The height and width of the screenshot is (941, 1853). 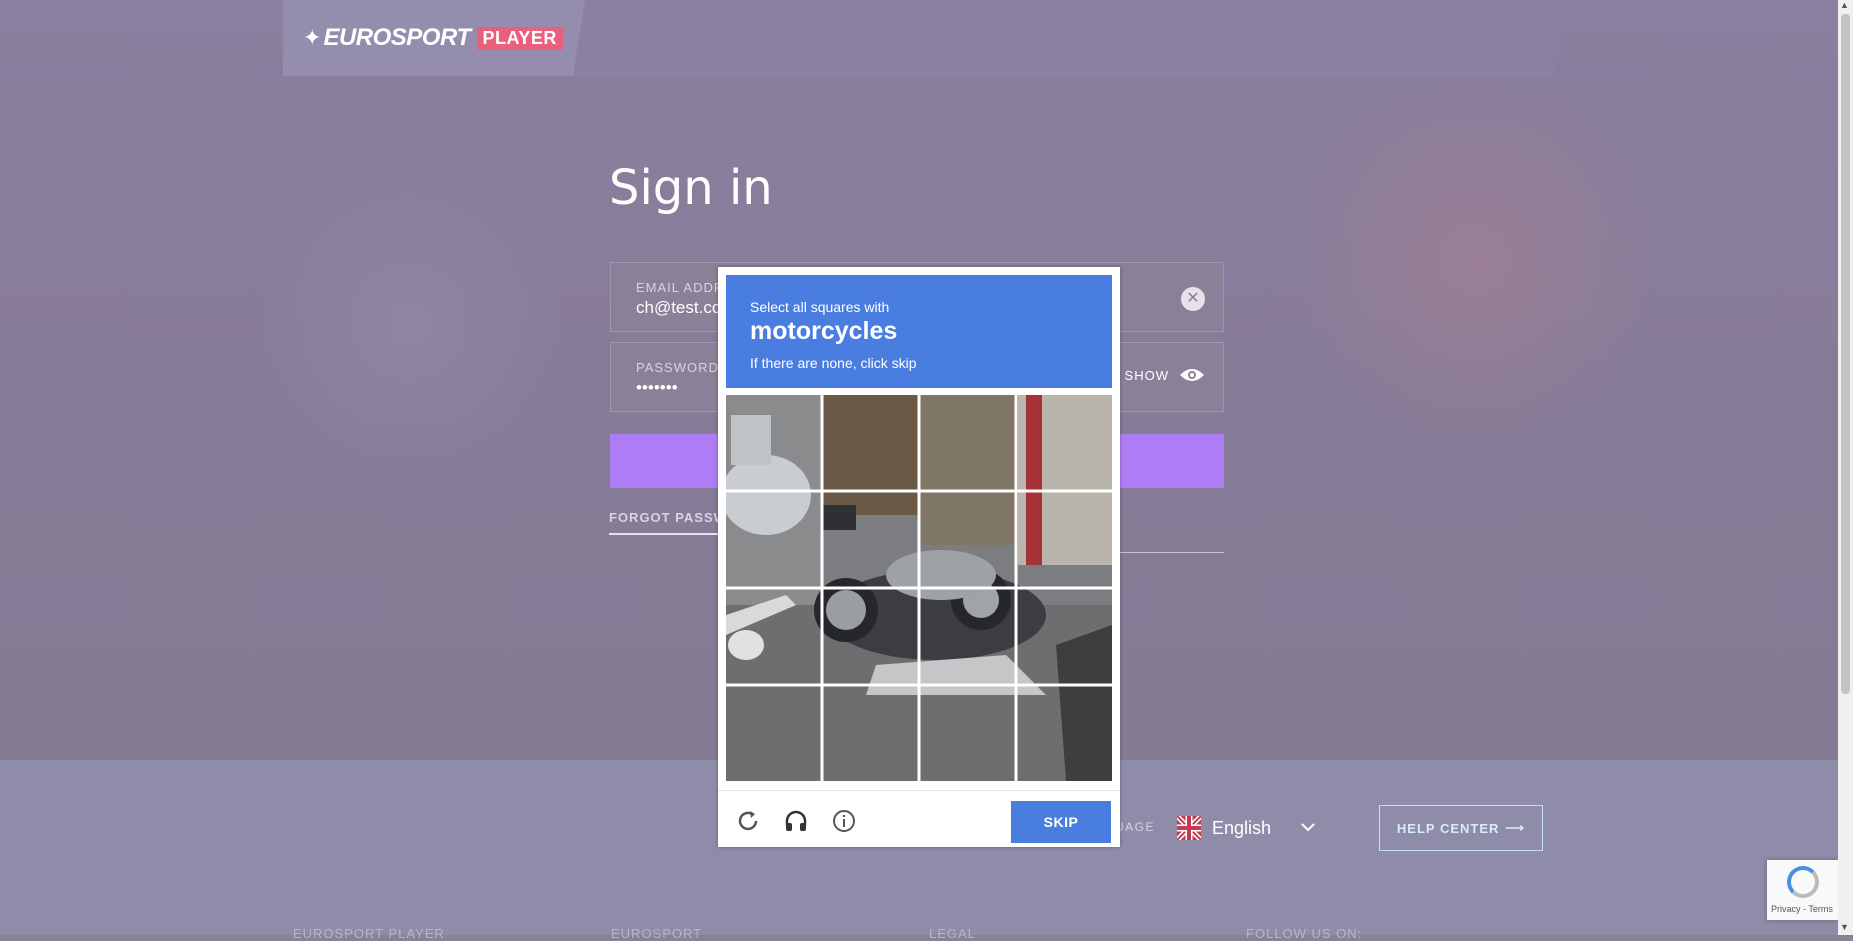 What do you see at coordinates (1304, 933) in the screenshot?
I see `footer-col-4: FOLLOW US ON:` at bounding box center [1304, 933].